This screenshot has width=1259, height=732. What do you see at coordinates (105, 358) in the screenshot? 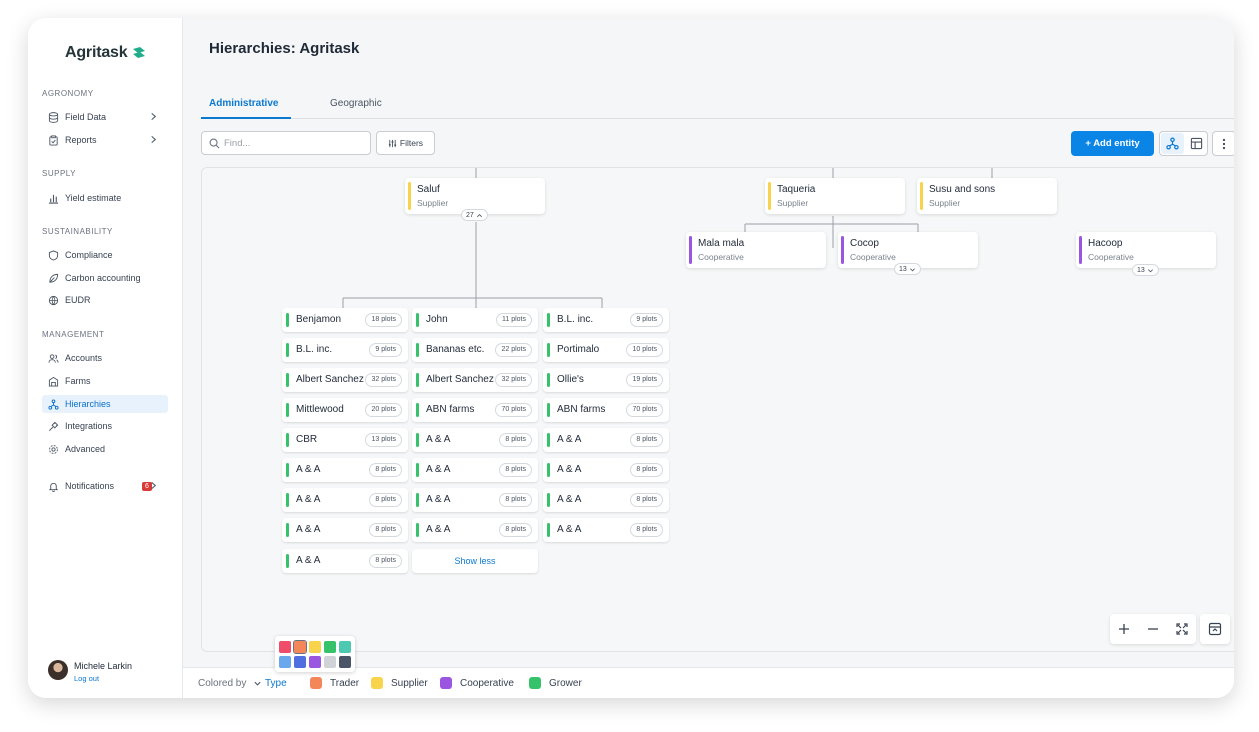
I see `sidebar-item-accounts: Accounts` at bounding box center [105, 358].